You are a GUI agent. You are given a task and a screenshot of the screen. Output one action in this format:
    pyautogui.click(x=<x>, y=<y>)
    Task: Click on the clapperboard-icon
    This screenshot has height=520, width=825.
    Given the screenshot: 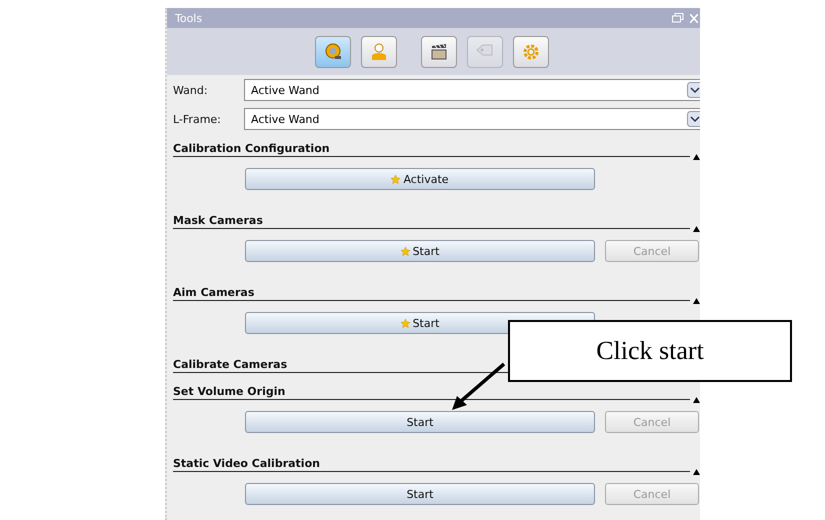 What is the action you would take?
    pyautogui.click(x=439, y=52)
    